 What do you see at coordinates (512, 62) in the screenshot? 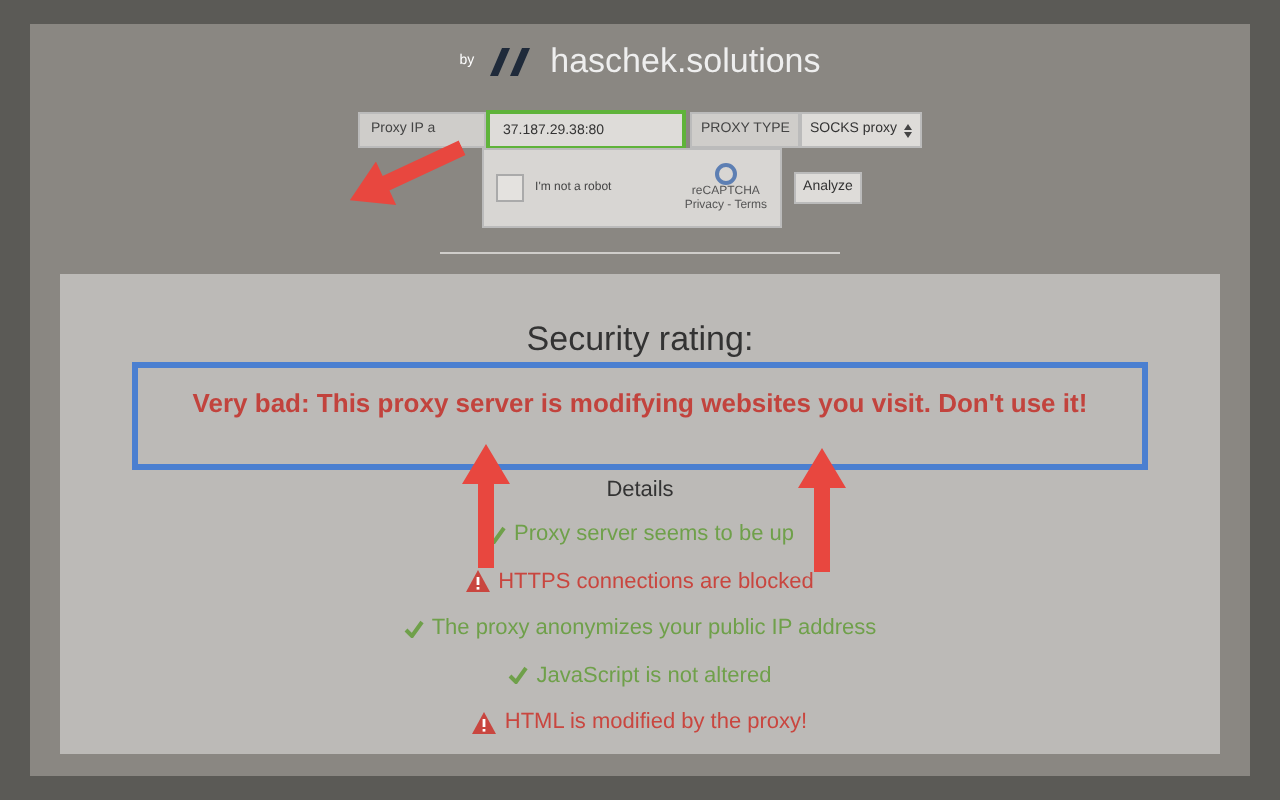
I see `logo-icon` at bounding box center [512, 62].